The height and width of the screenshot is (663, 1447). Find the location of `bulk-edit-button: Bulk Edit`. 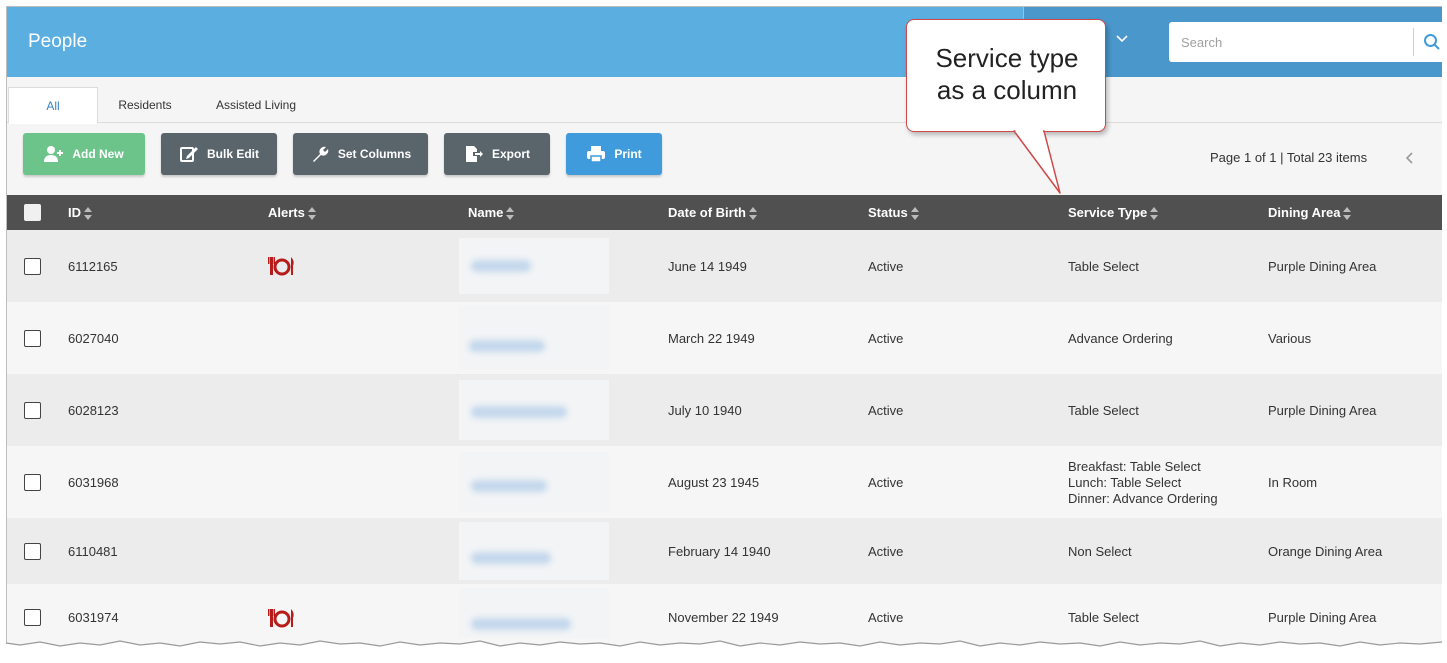

bulk-edit-button: Bulk Edit is located at coordinates (219, 154).